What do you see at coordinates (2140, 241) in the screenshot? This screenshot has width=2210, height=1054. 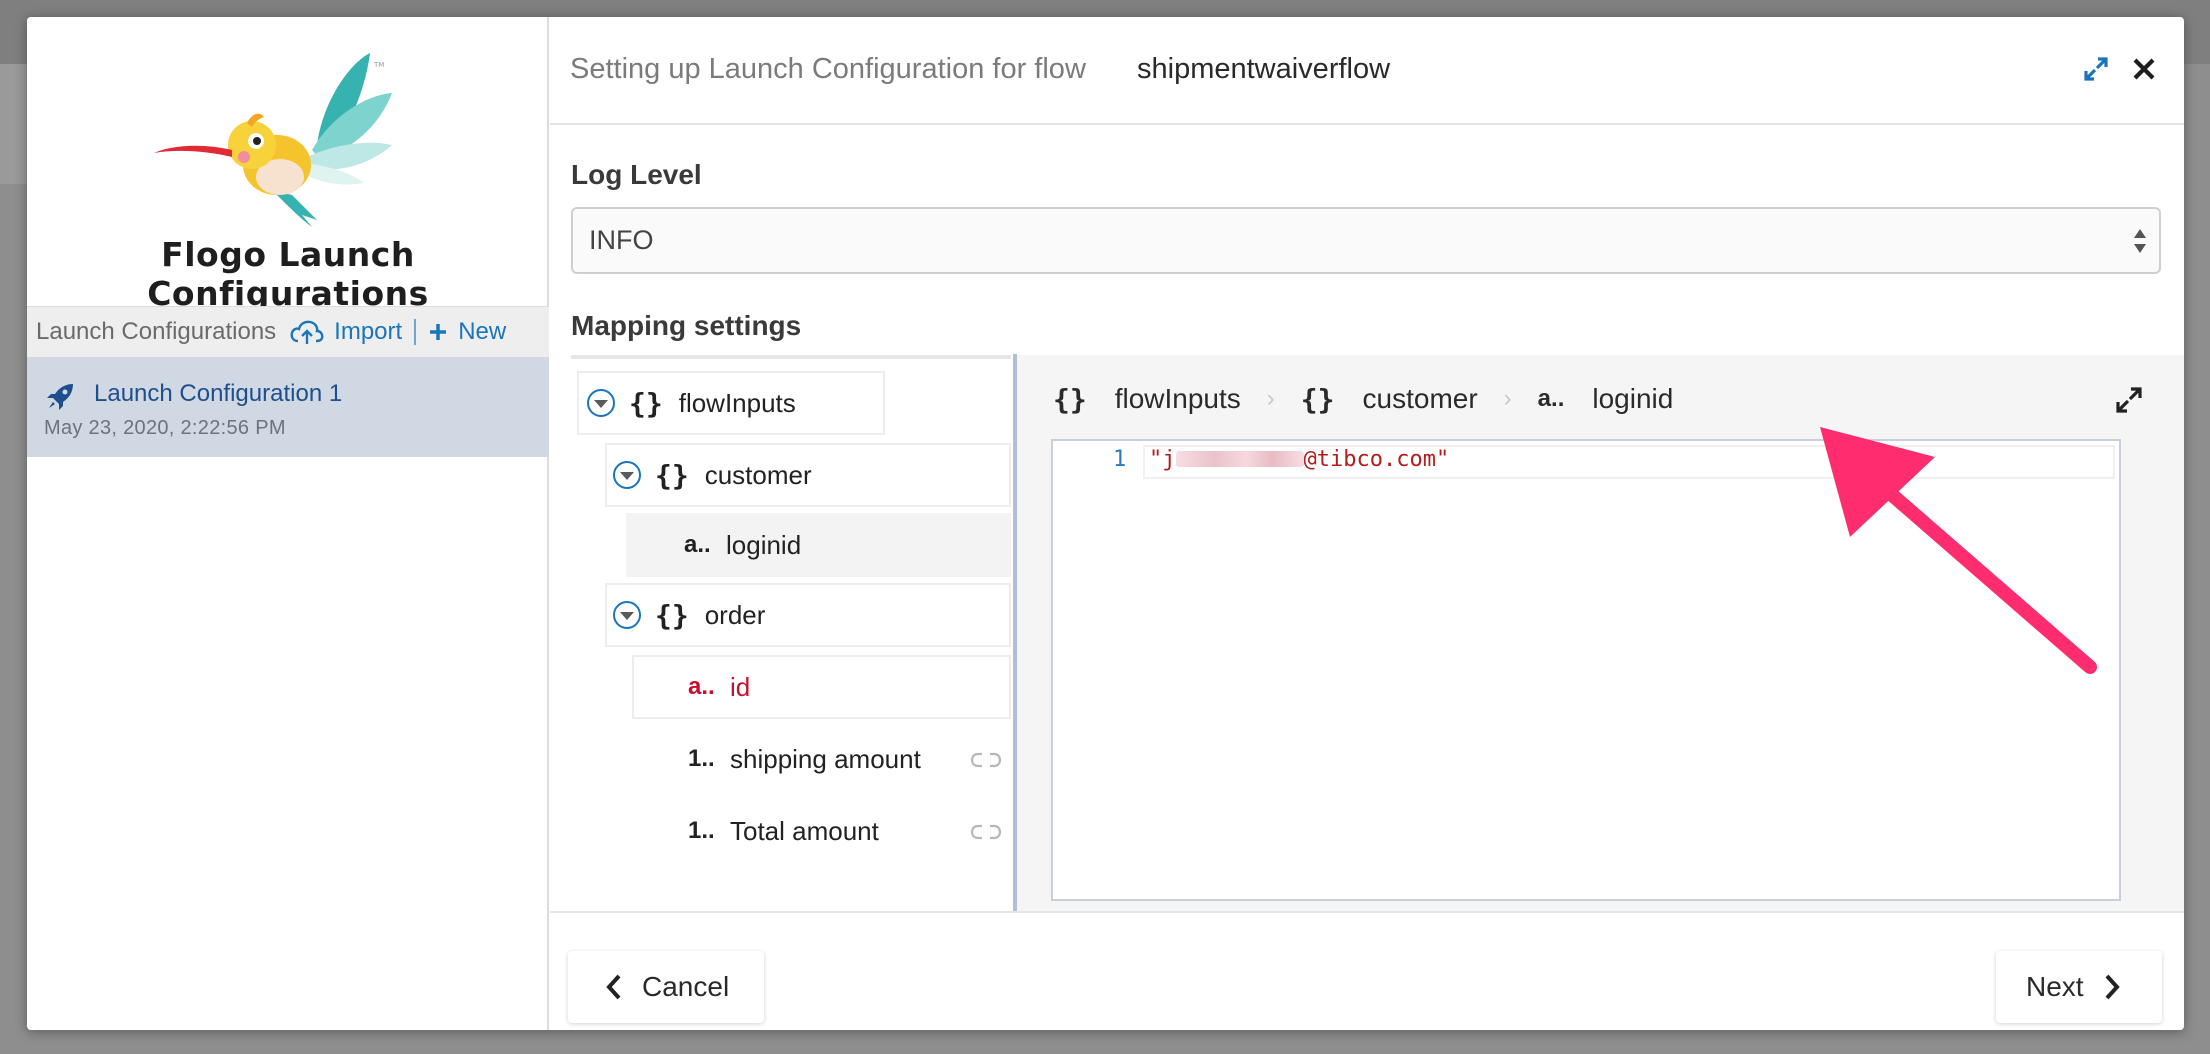 I see `select-arrows-icon` at bounding box center [2140, 241].